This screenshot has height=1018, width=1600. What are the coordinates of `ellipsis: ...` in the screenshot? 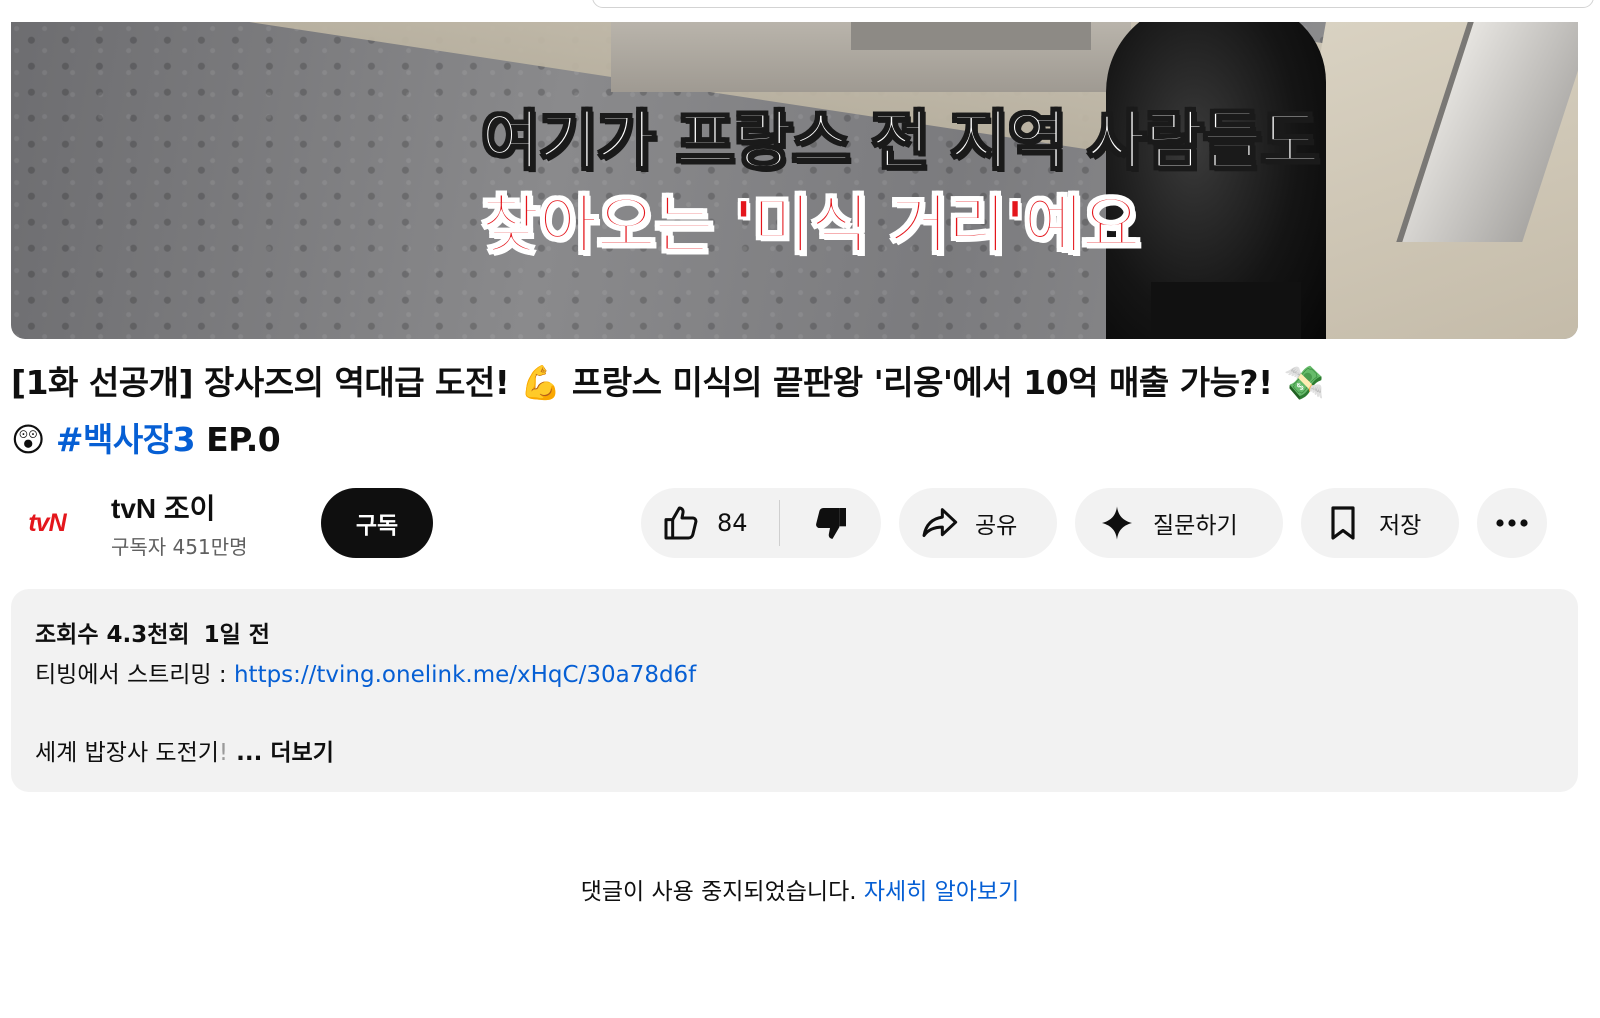 It's located at (249, 753).